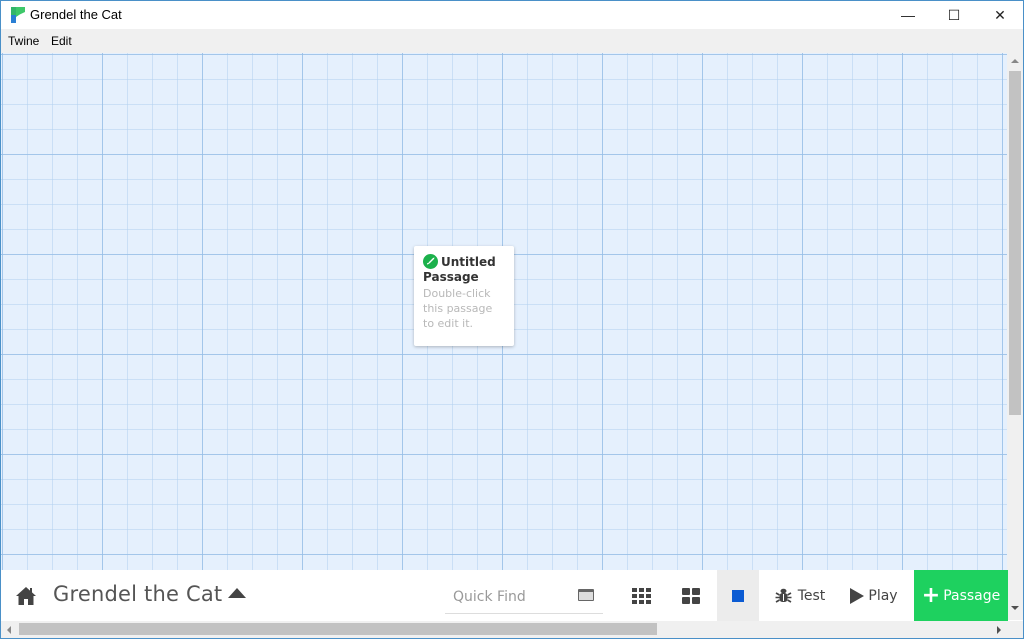  I want to click on bug-icon, so click(783, 595).